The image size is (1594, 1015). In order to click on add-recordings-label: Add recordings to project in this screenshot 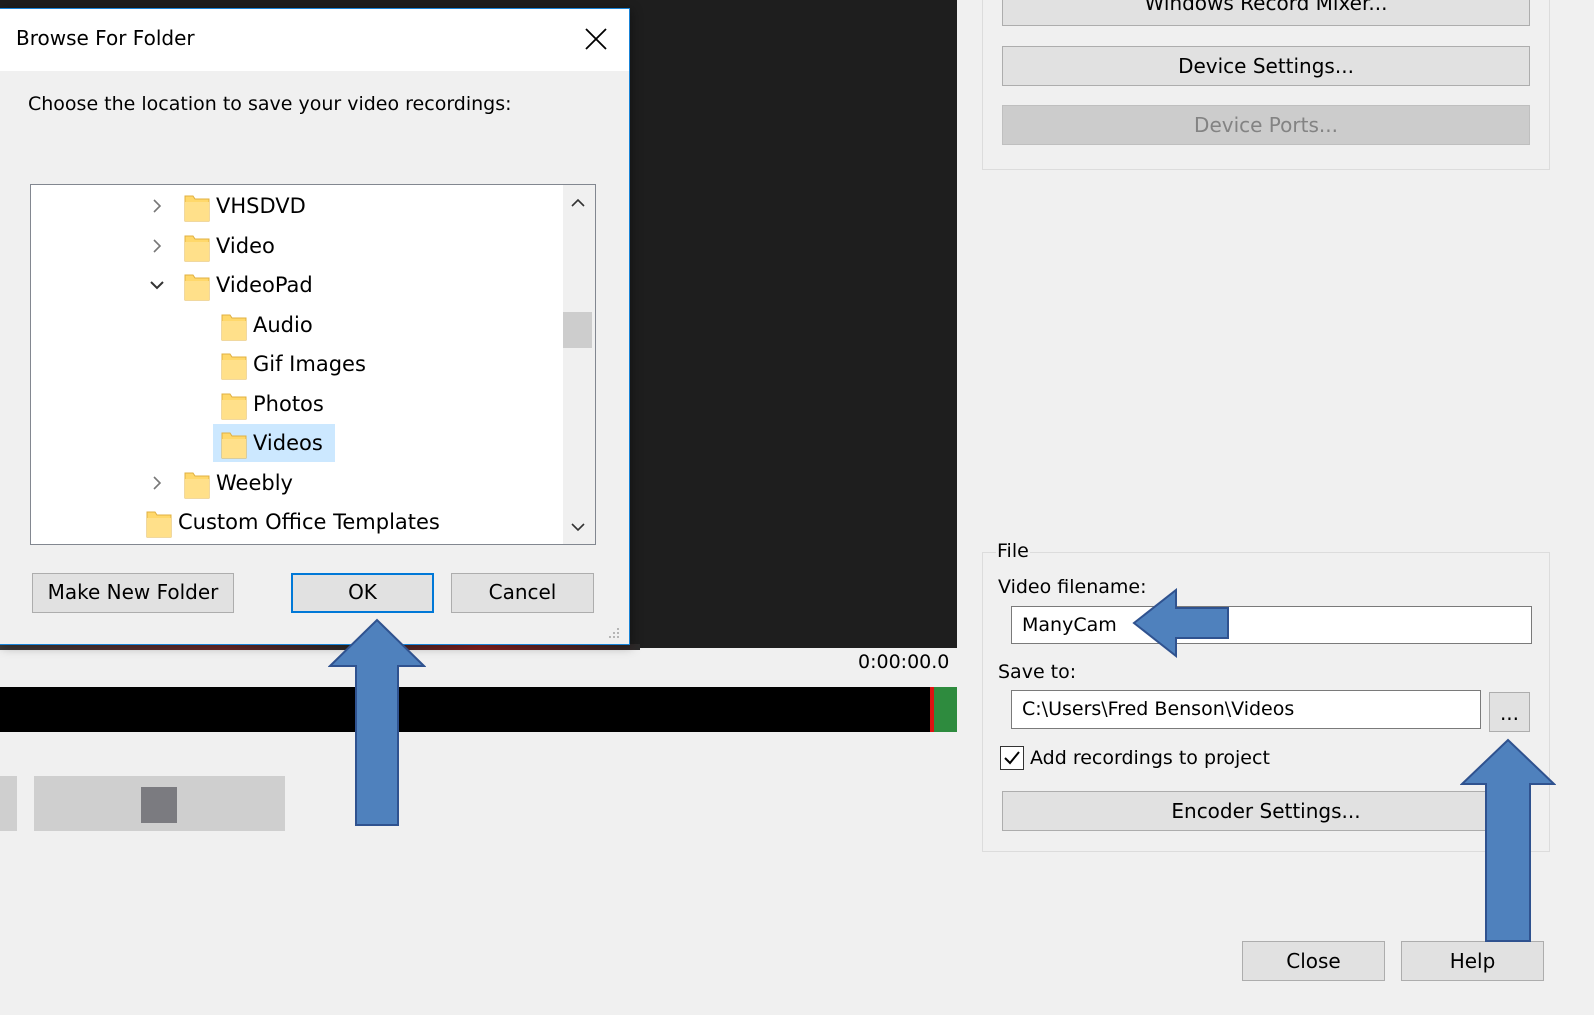, I will do `click(1150, 758)`.